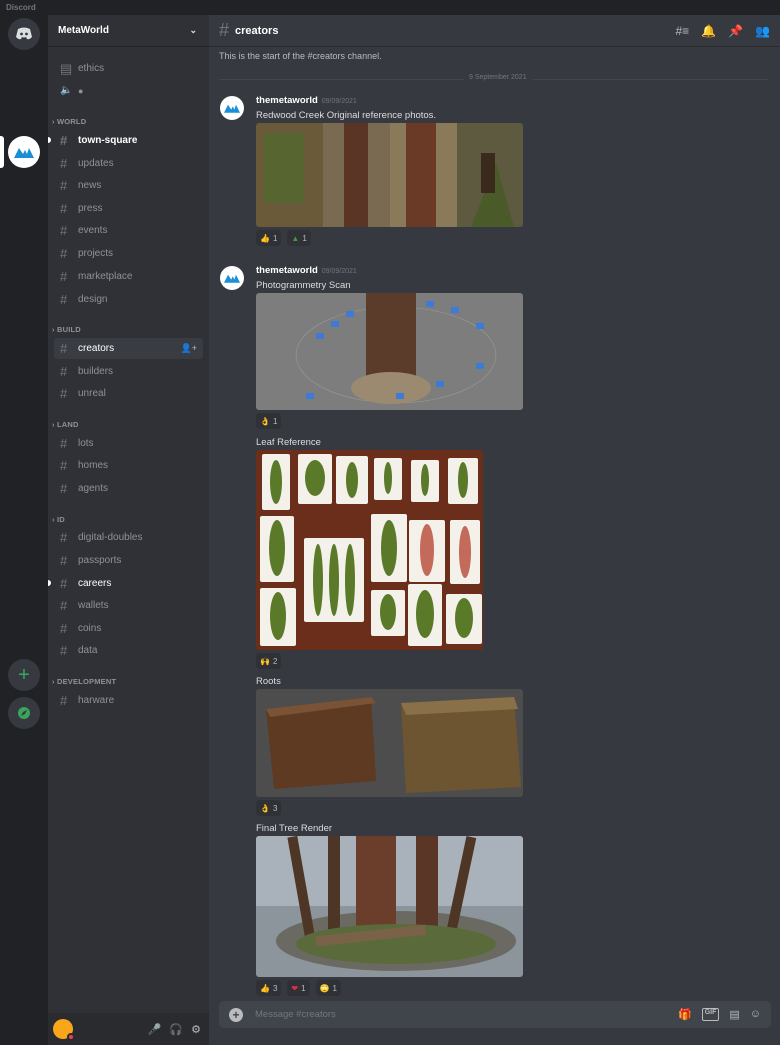  What do you see at coordinates (734, 1014) in the screenshot?
I see `sticker-icon: ▤` at bounding box center [734, 1014].